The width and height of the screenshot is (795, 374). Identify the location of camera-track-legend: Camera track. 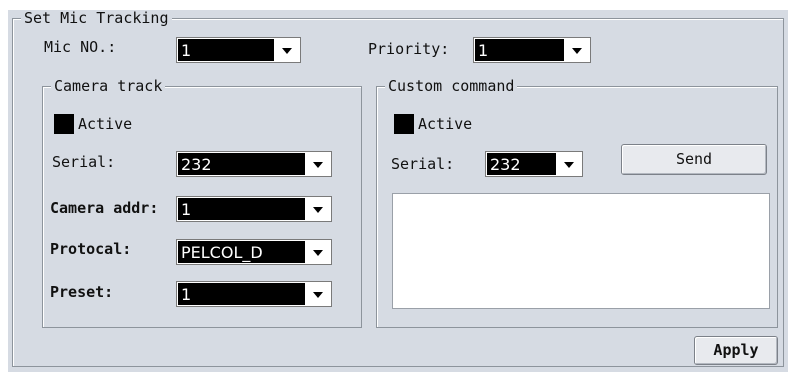
(108, 86).